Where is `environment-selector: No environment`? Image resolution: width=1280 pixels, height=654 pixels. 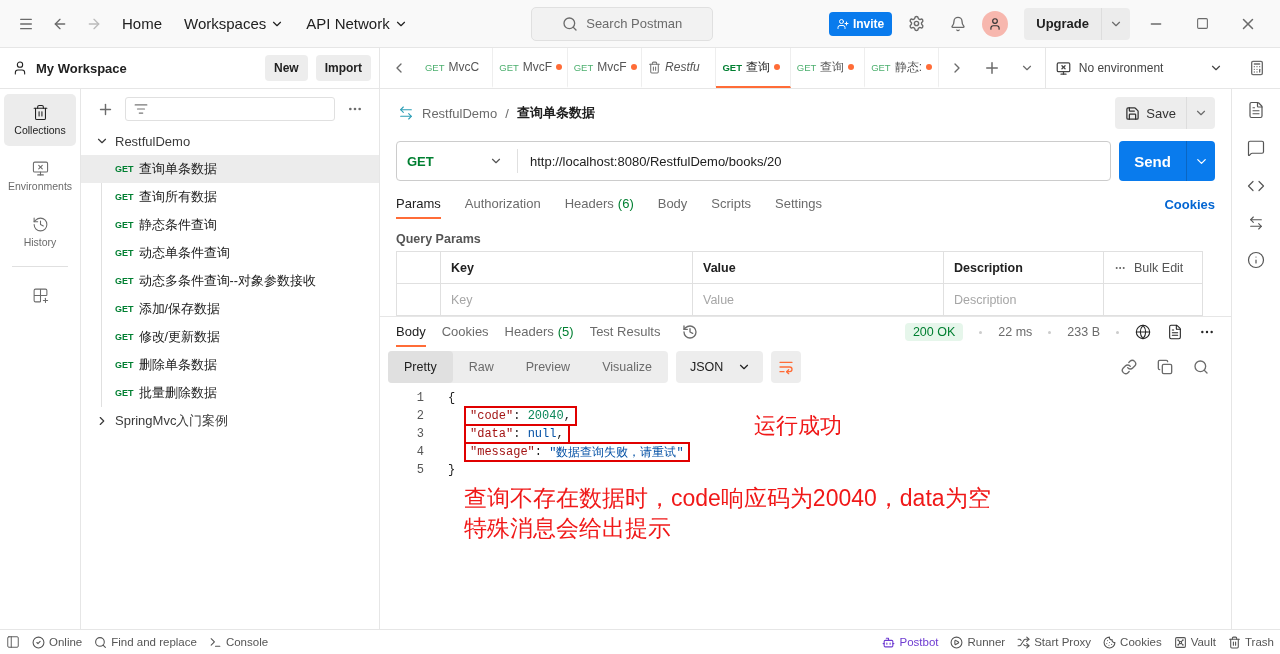 environment-selector: No environment is located at coordinates (1139, 68).